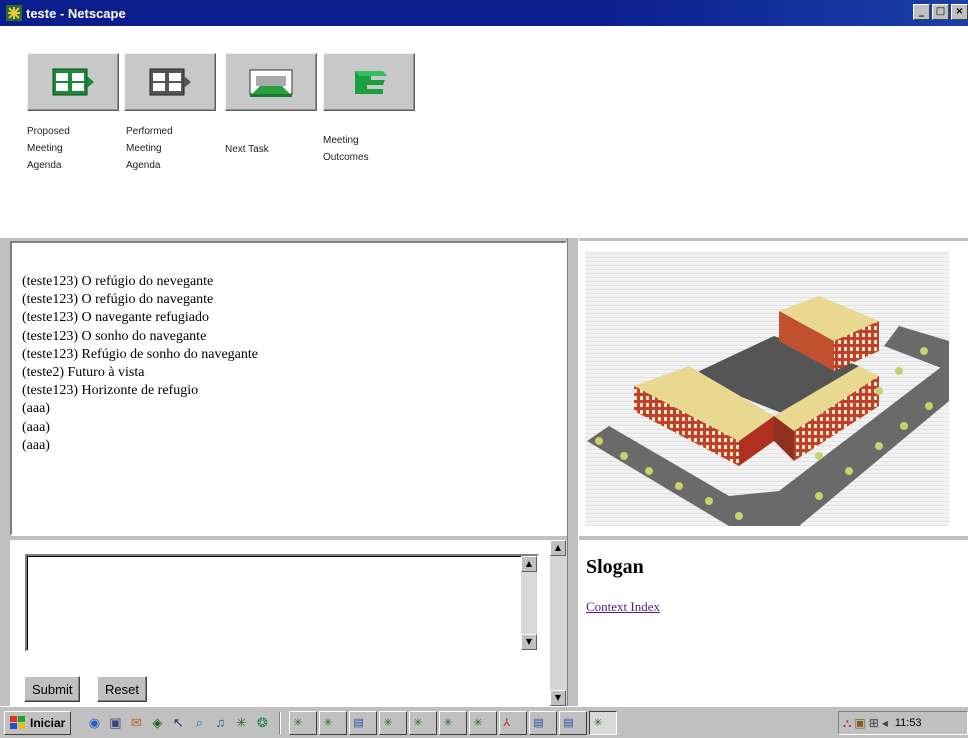  Describe the element at coordinates (603, 722) in the screenshot. I see `task-button-active: ✳` at that location.